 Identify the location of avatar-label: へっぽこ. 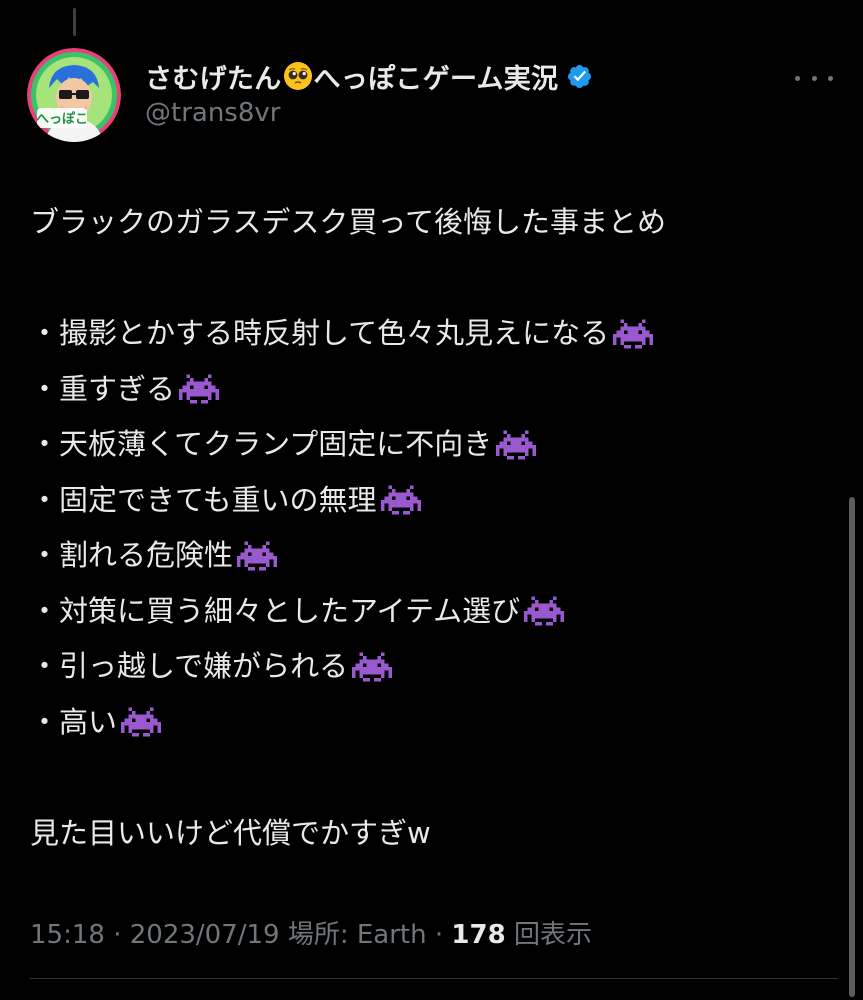
(62, 119).